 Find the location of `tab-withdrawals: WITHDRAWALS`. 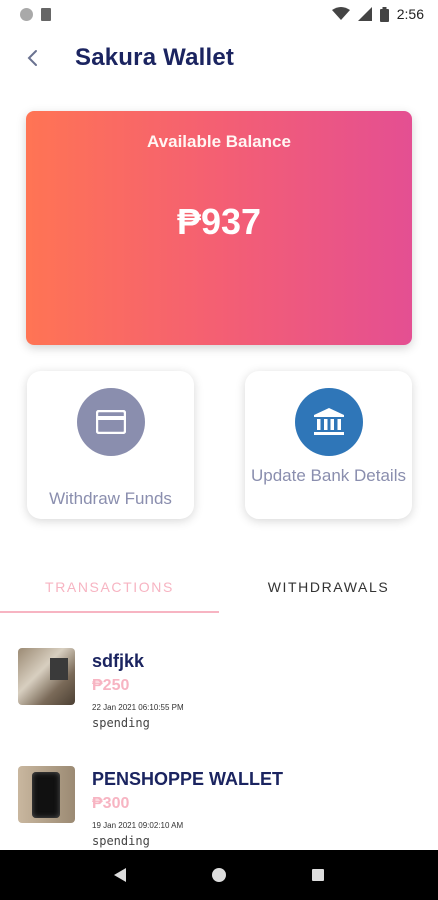

tab-withdrawals: WITHDRAWALS is located at coordinates (328, 586).